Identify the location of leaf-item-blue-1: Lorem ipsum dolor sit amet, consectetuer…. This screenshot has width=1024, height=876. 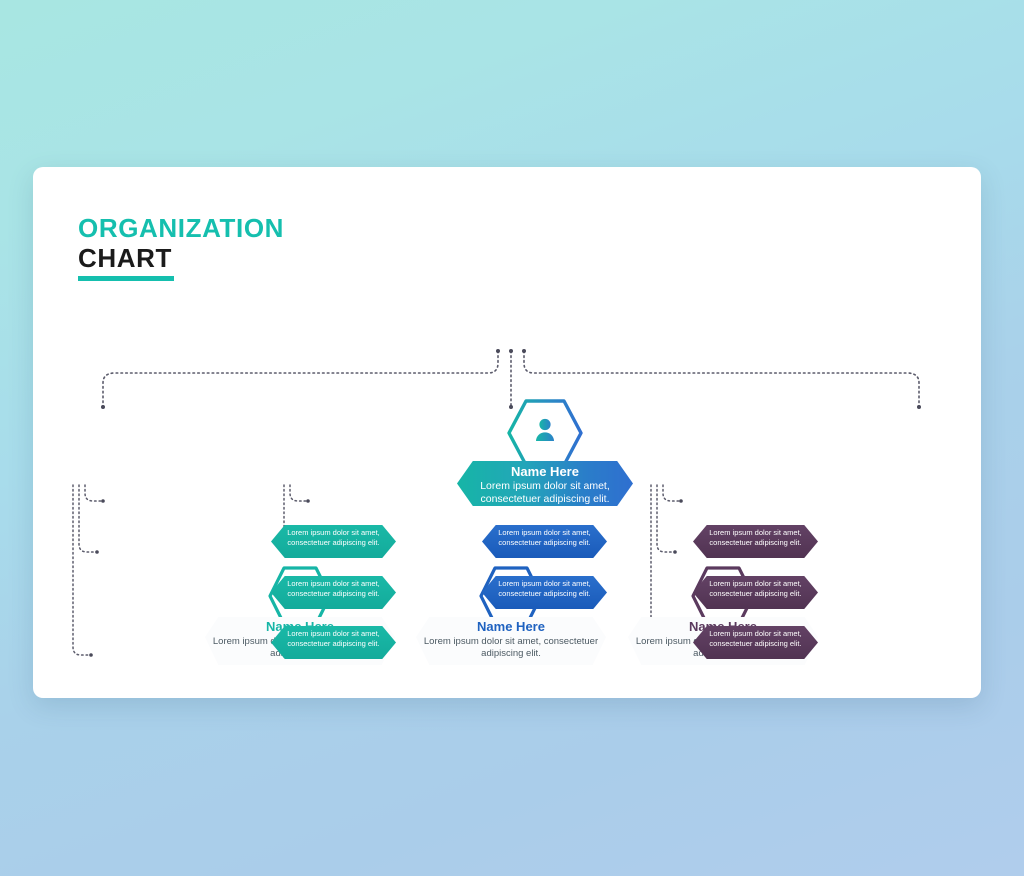
(544, 541).